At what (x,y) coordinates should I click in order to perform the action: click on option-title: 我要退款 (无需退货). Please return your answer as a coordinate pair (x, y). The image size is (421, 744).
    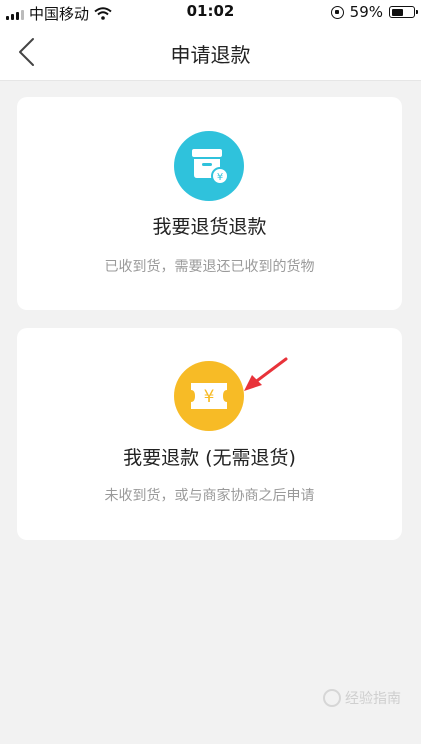
    Looking at the image, I should click on (209, 458).